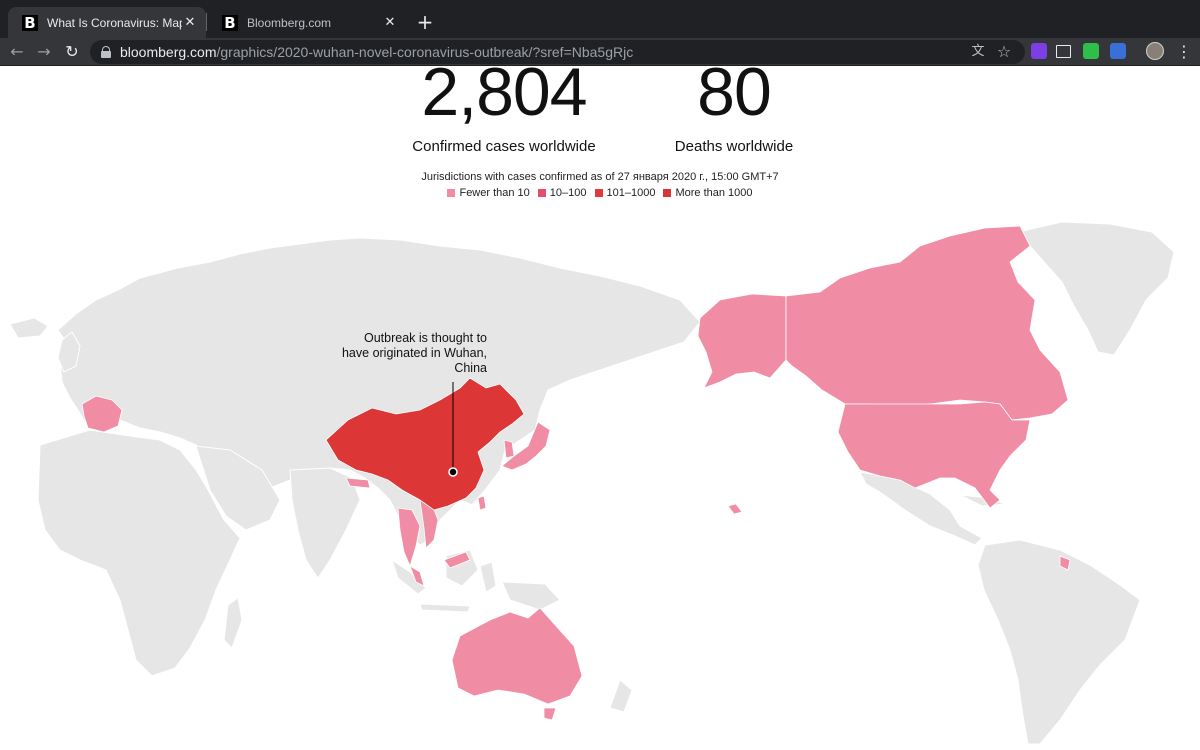 The image size is (1200, 750). Describe the element at coordinates (425, 338) in the screenshot. I see `annotation-line: Outbreak is thought to` at that location.